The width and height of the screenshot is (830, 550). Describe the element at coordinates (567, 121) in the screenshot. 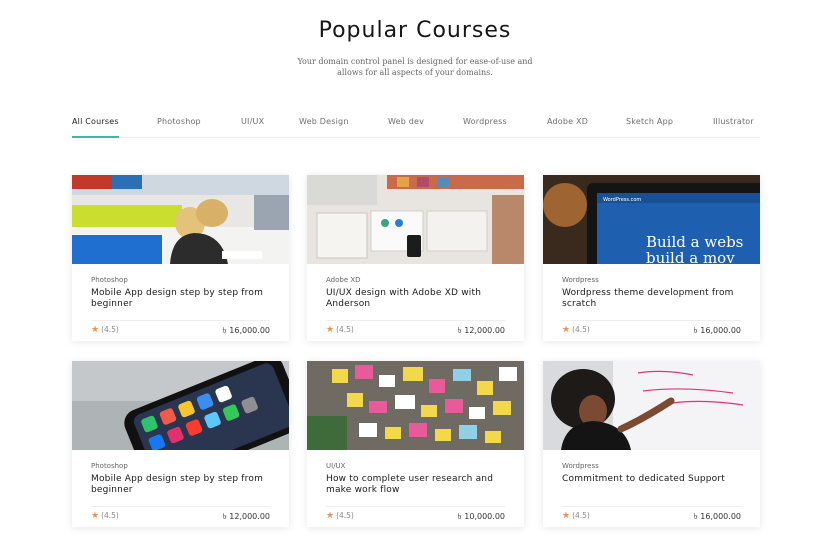

I see `tab-adobe-xd: Adobe XD` at that location.